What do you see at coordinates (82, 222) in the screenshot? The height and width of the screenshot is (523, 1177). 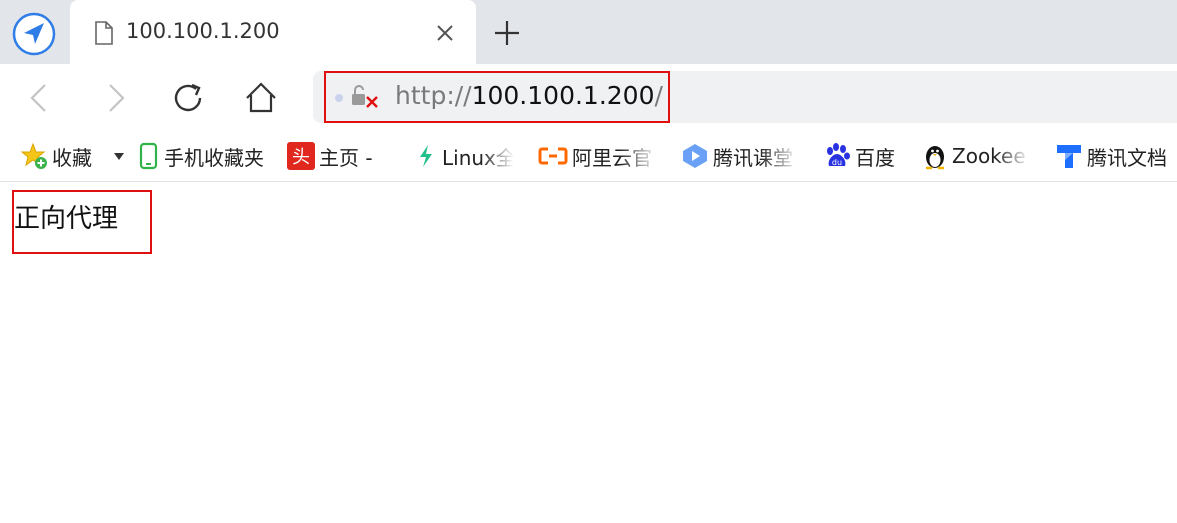 I see `content-highlight-box` at bounding box center [82, 222].